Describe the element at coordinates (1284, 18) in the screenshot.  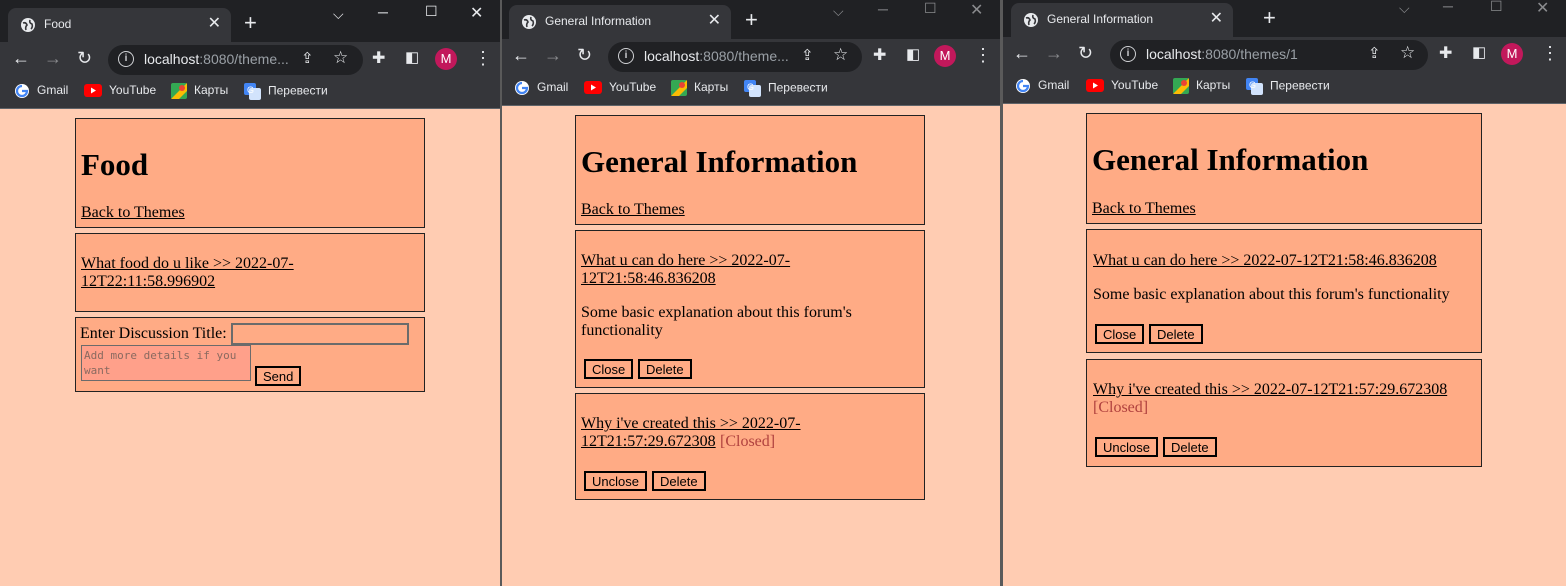
I see `tab-strip: General Information ✕ + ⌵ ─ ☐ ✕` at that location.